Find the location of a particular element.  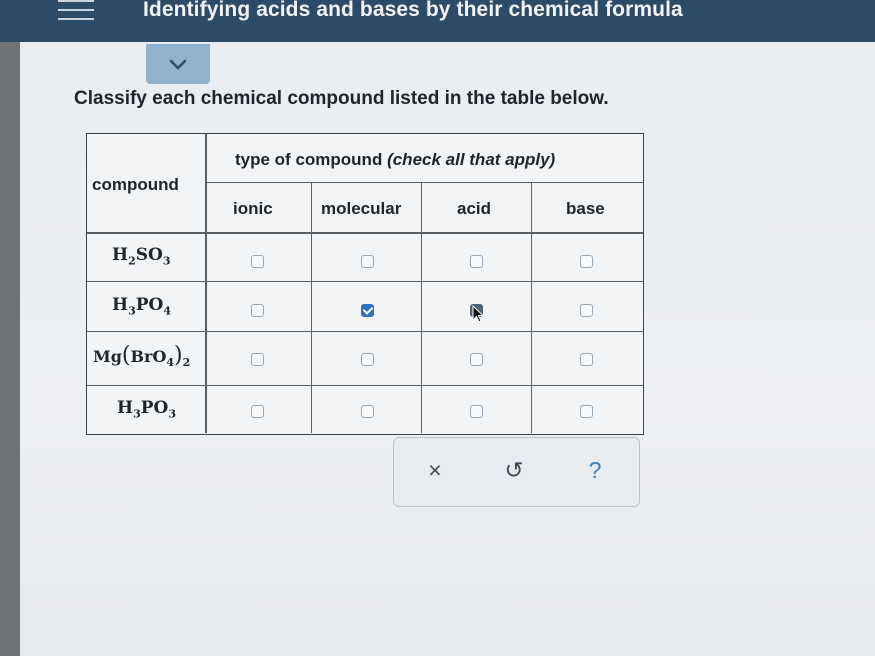

compound-header: compound is located at coordinates (135, 184).